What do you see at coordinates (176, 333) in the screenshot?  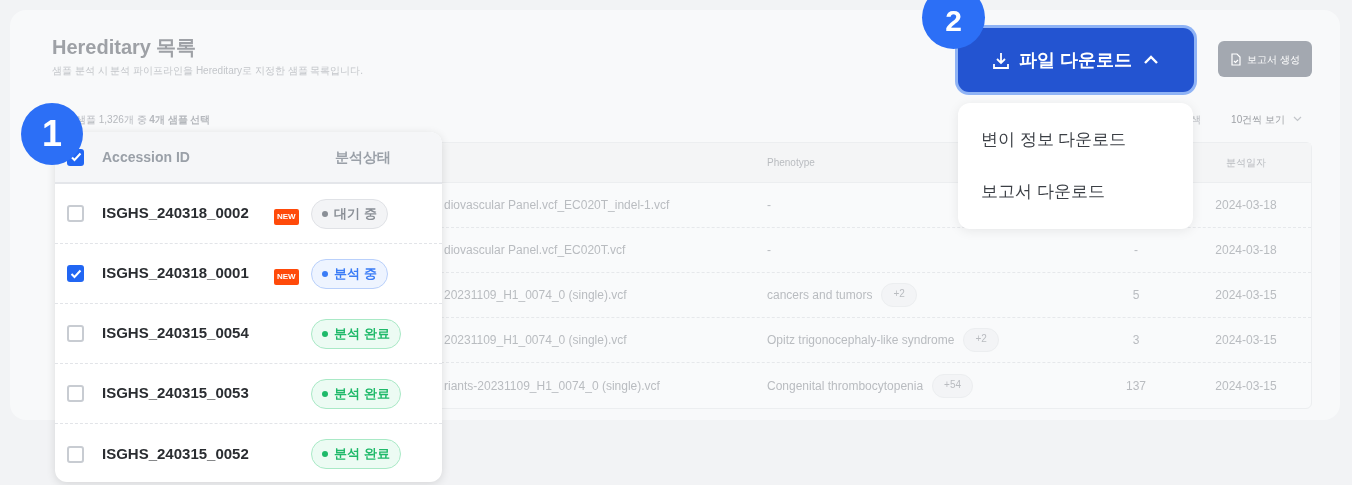 I see `accession-id: ISGHS_240315_0054` at bounding box center [176, 333].